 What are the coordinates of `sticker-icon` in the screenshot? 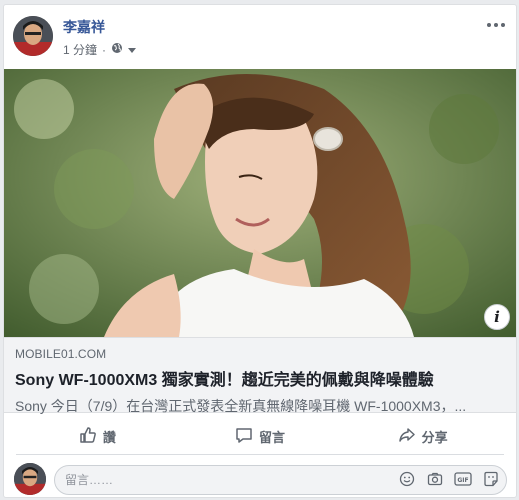 It's located at (491, 479).